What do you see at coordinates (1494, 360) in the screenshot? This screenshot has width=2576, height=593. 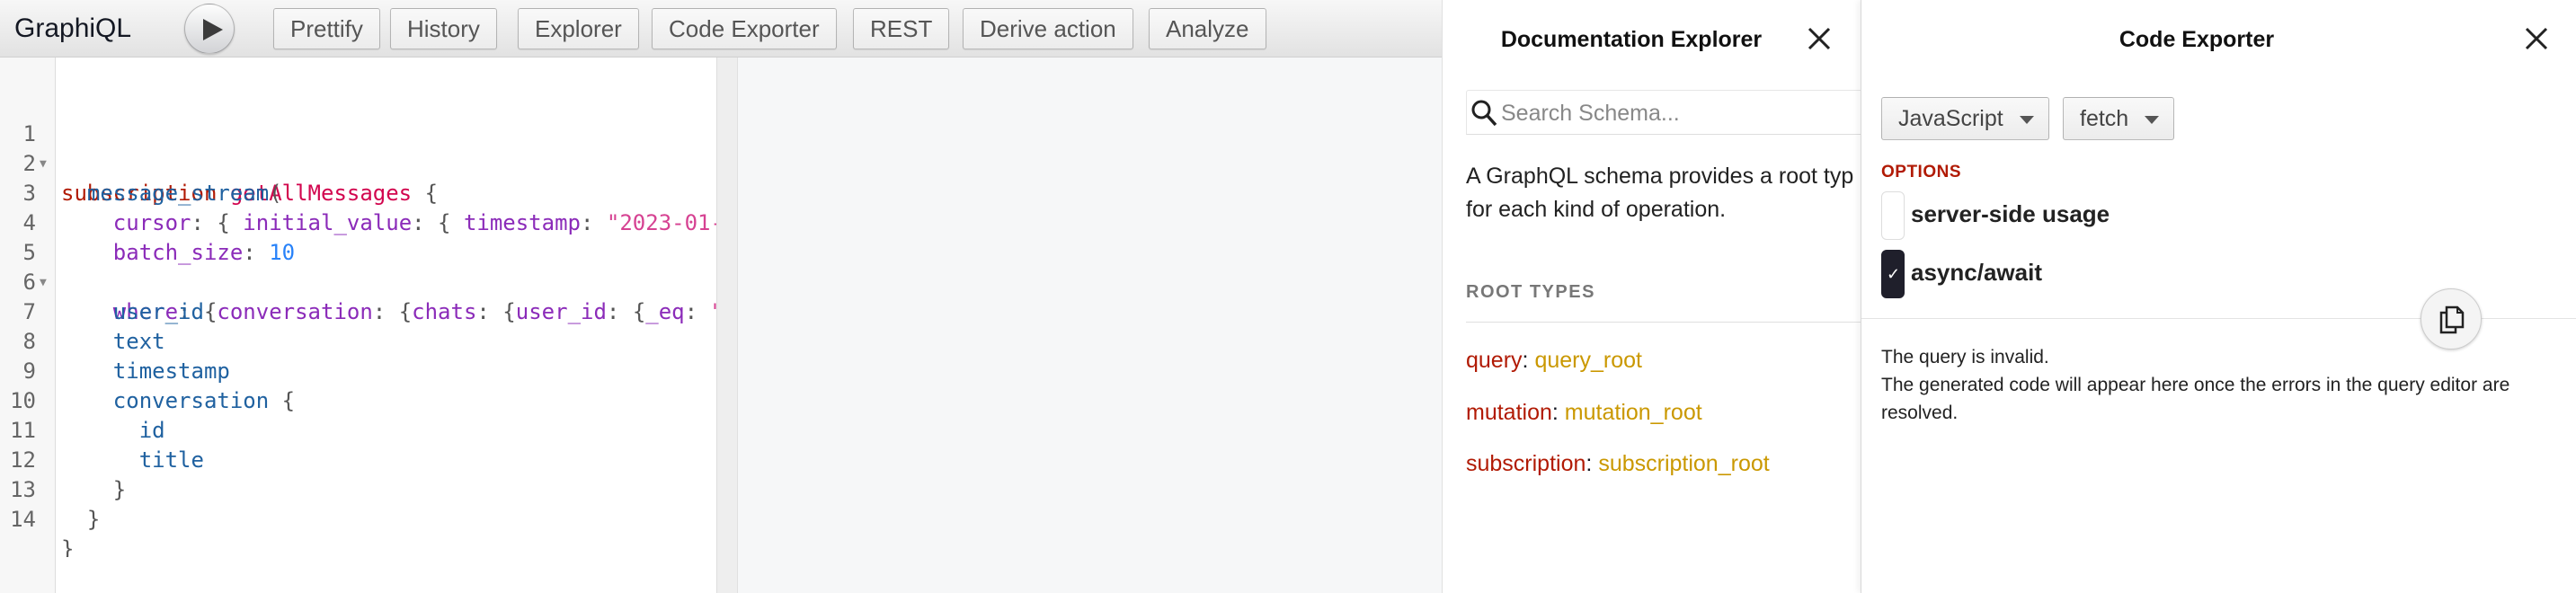 I see `root-field-name: query` at bounding box center [1494, 360].